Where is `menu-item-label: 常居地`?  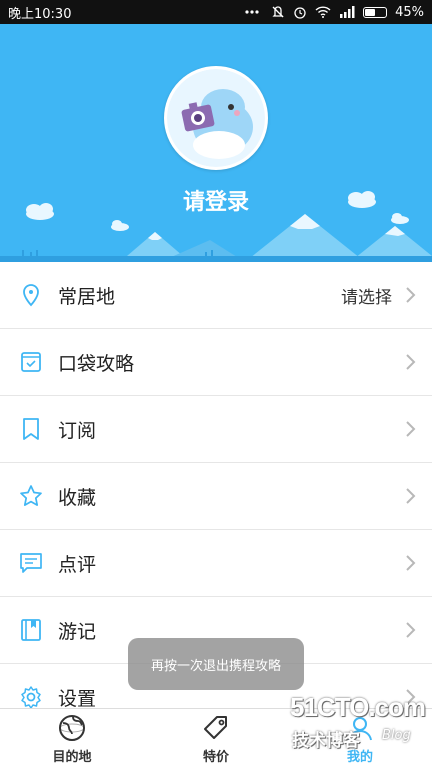 menu-item-label: 常居地 is located at coordinates (87, 296).